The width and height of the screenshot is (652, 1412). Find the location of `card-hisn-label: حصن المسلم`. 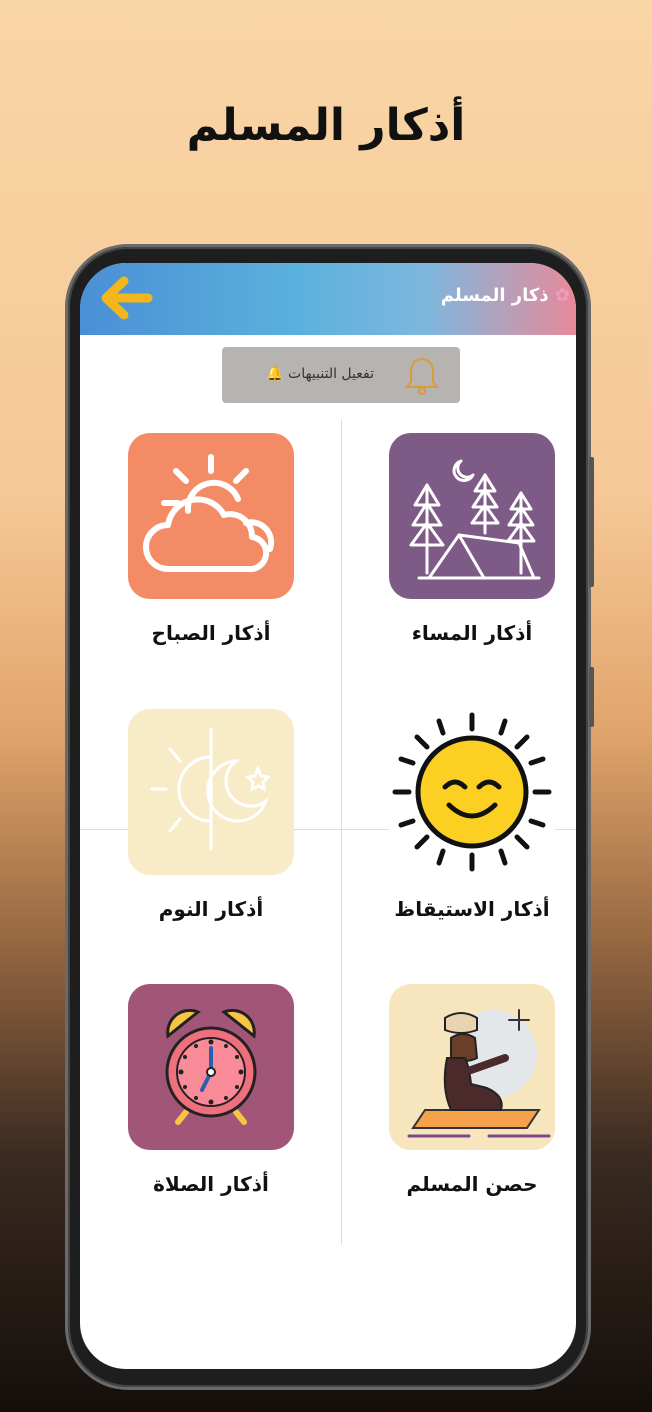

card-hisn-label: حصن المسلم is located at coordinates (472, 1184).